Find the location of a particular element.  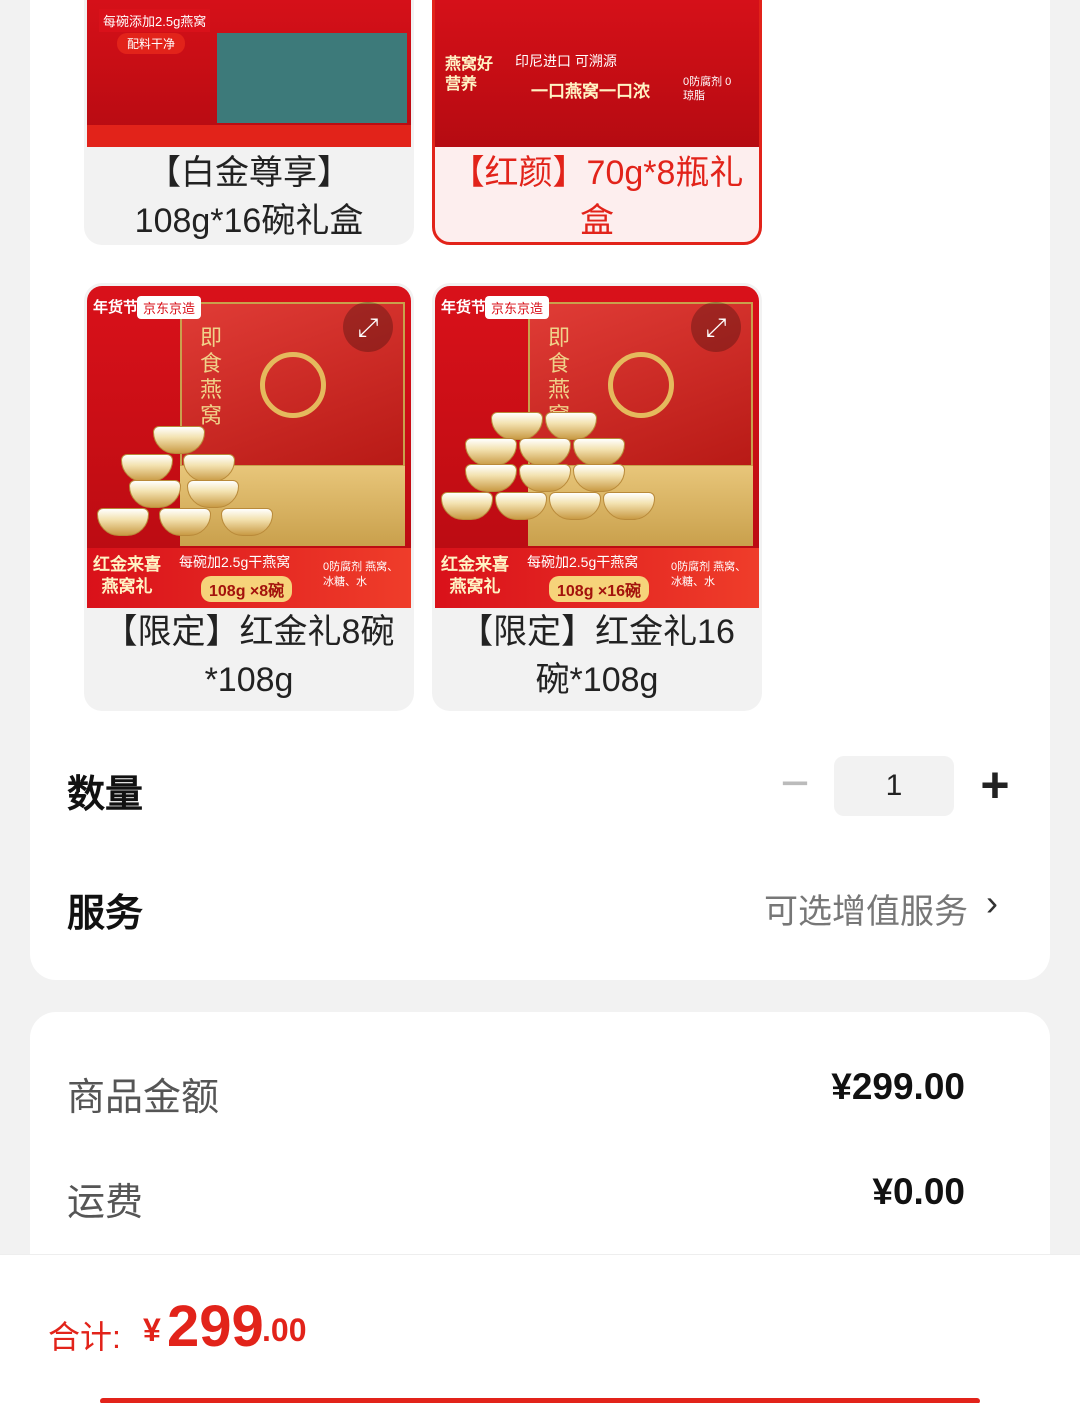

gift-box-tray is located at coordinates (312, 78).